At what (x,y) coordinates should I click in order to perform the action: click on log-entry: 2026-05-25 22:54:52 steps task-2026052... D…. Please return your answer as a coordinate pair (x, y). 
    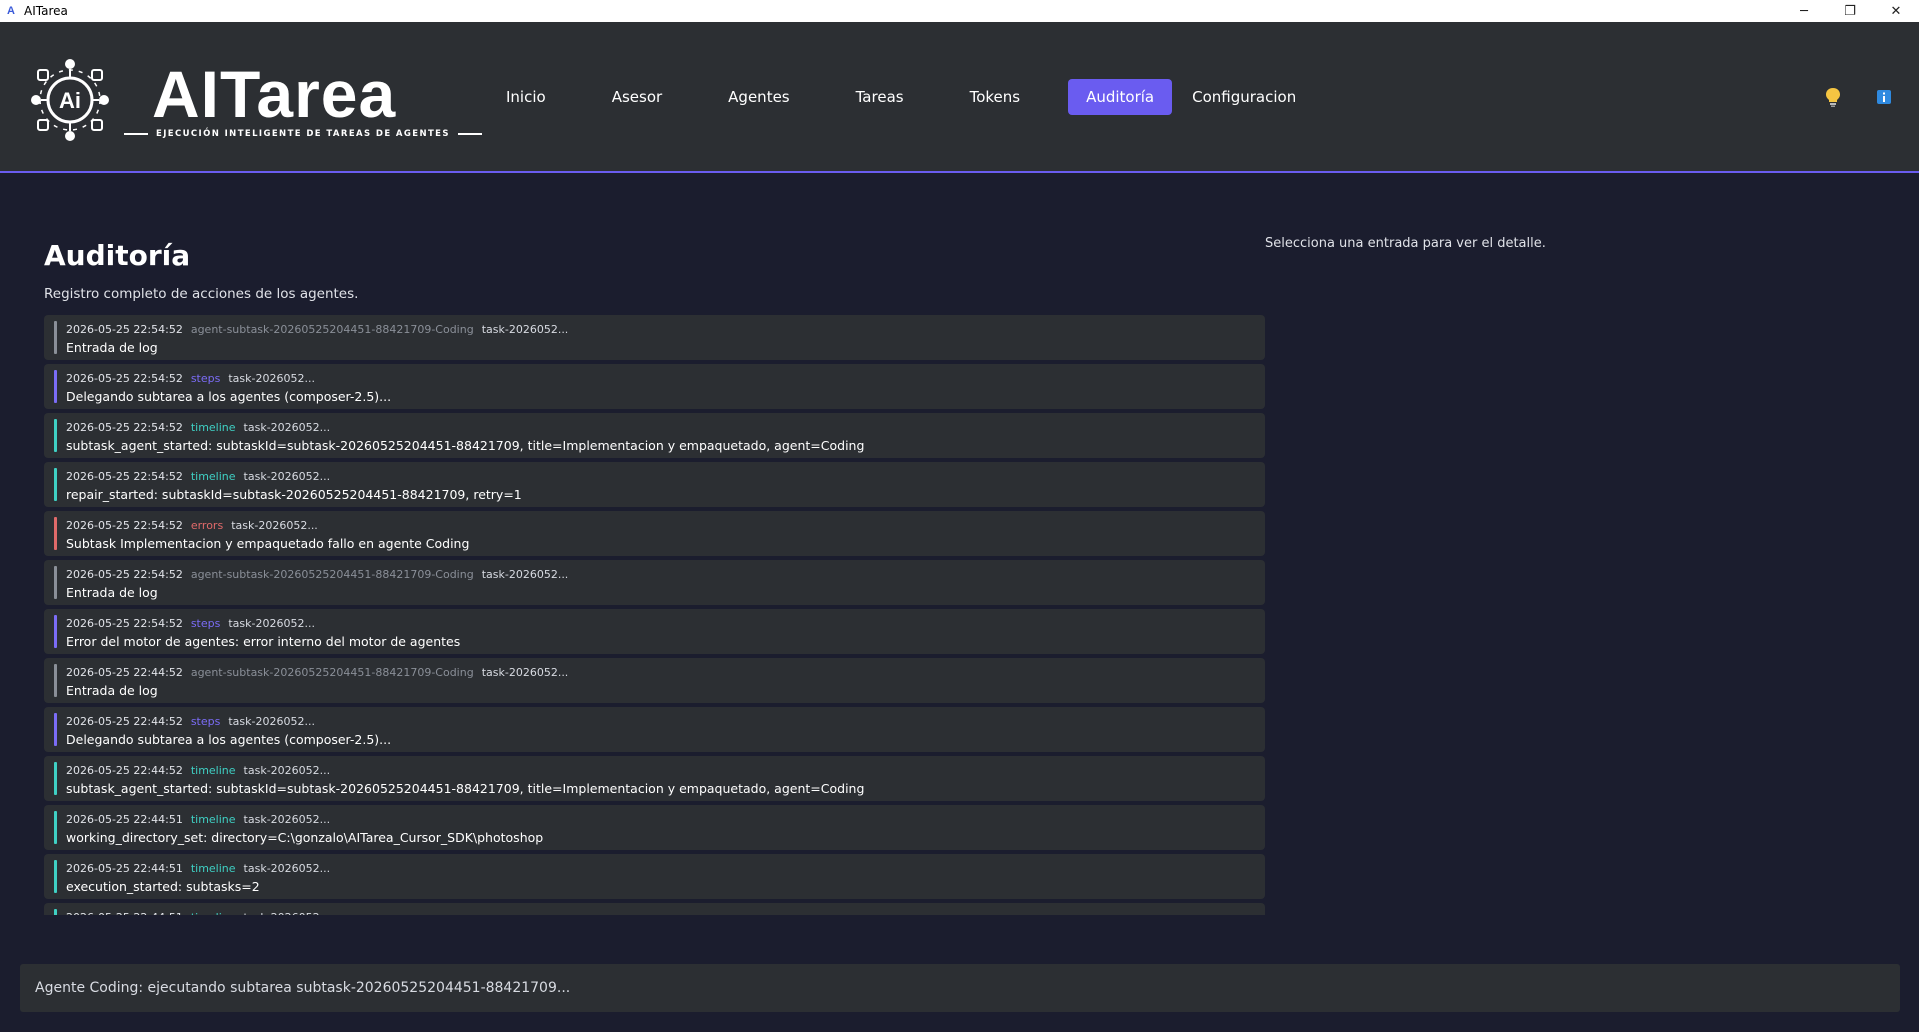
    Looking at the image, I should click on (654, 386).